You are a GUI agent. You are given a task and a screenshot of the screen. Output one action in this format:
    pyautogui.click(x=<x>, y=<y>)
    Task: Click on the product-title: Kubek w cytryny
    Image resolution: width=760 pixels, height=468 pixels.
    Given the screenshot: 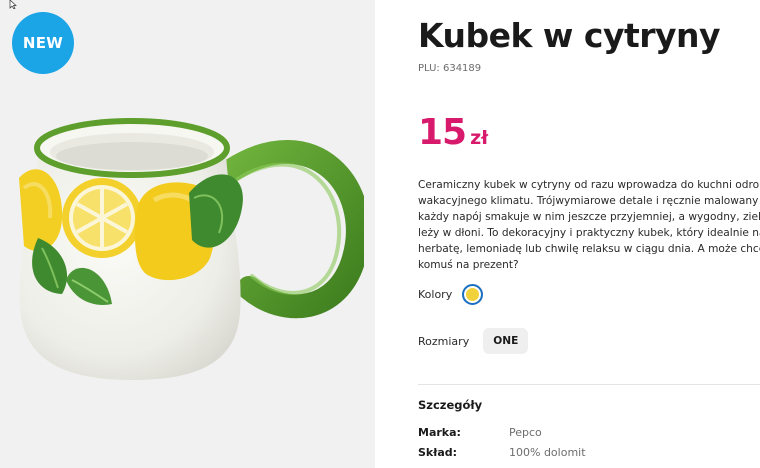 What is the action you would take?
    pyautogui.click(x=569, y=35)
    